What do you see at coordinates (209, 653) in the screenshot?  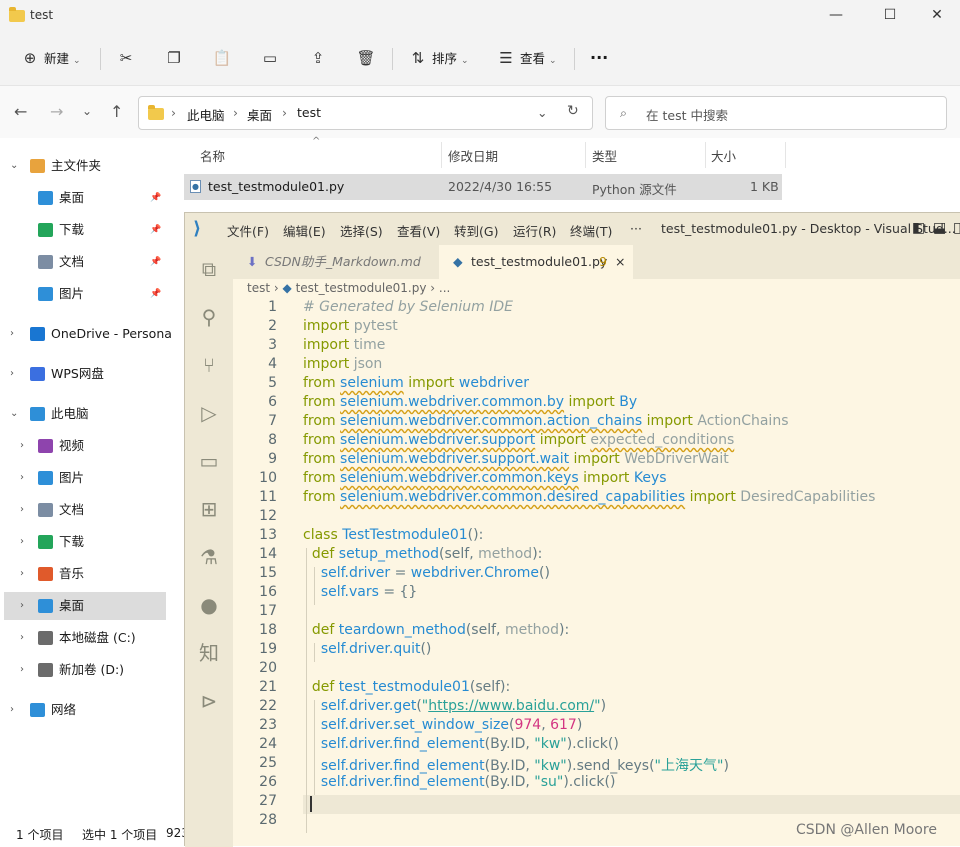 I see `zhihu-icon: 知` at bounding box center [209, 653].